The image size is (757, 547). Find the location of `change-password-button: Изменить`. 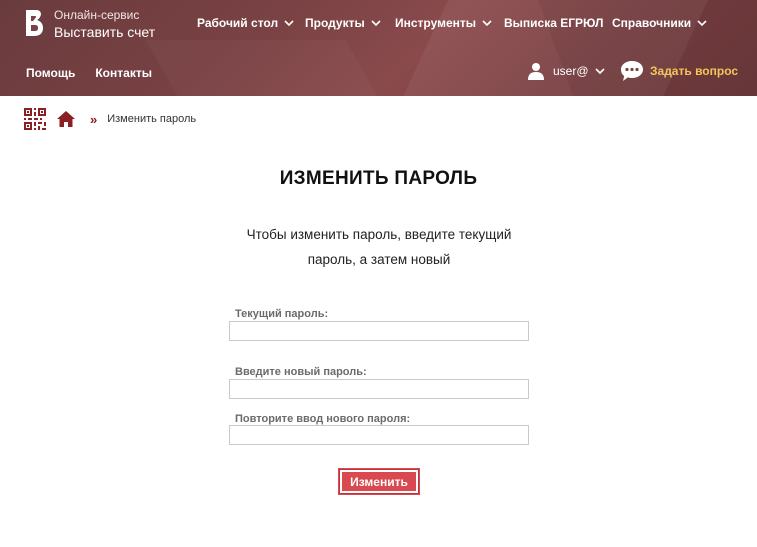

change-password-button: Изменить is located at coordinates (379, 481).